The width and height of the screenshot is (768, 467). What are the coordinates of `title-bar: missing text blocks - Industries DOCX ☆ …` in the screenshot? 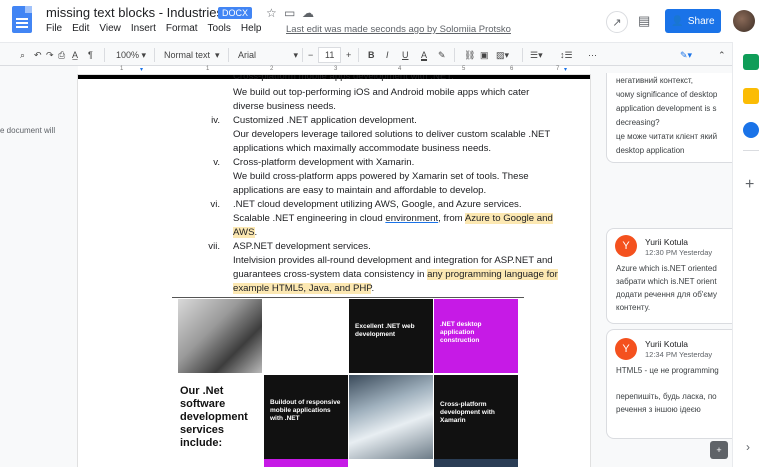 It's located at (384, 21).